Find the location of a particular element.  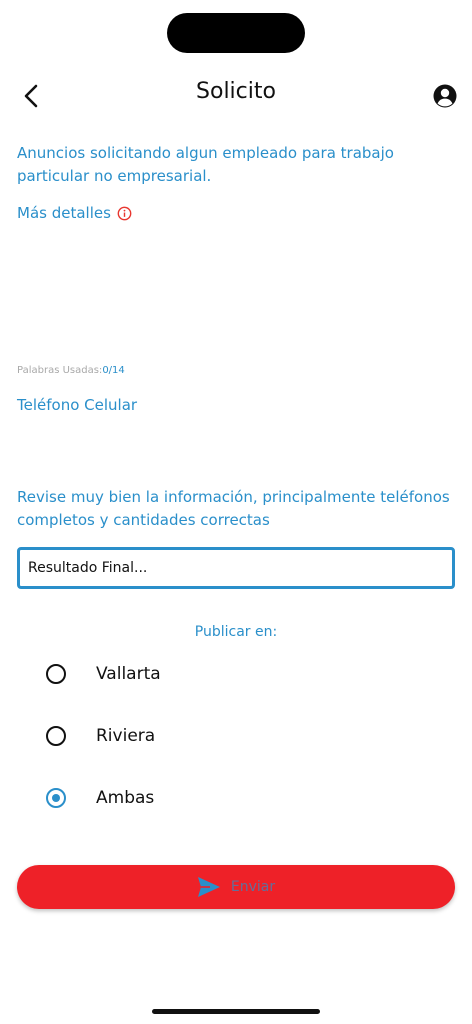

more-details-link: Más detalles is located at coordinates (74, 213).